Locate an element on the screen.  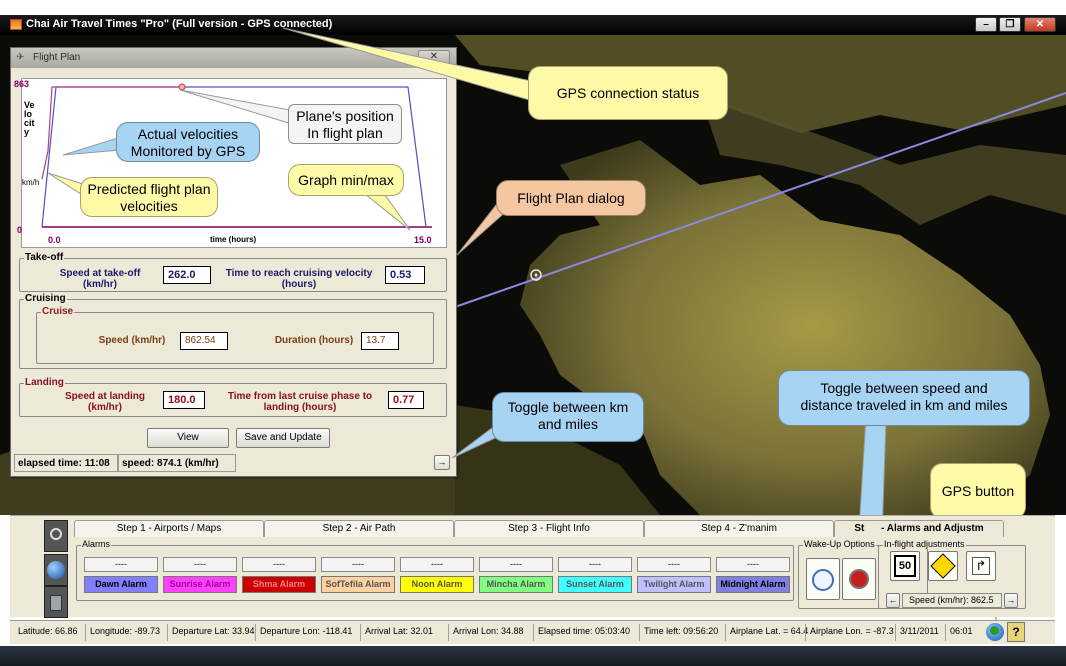
plane-settings-button is located at coordinates (859, 579).